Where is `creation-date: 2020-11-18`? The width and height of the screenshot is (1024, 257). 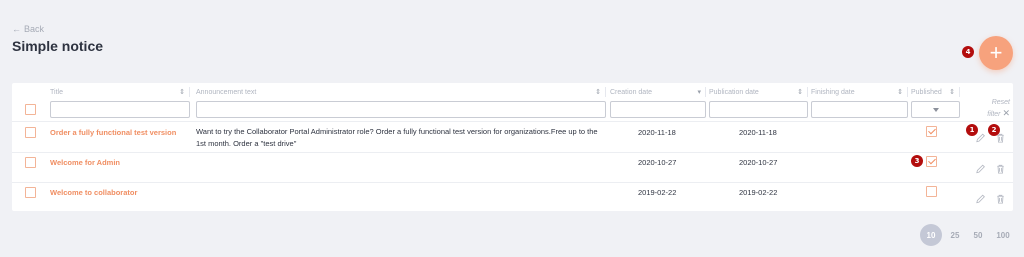 creation-date: 2020-11-18 is located at coordinates (657, 132).